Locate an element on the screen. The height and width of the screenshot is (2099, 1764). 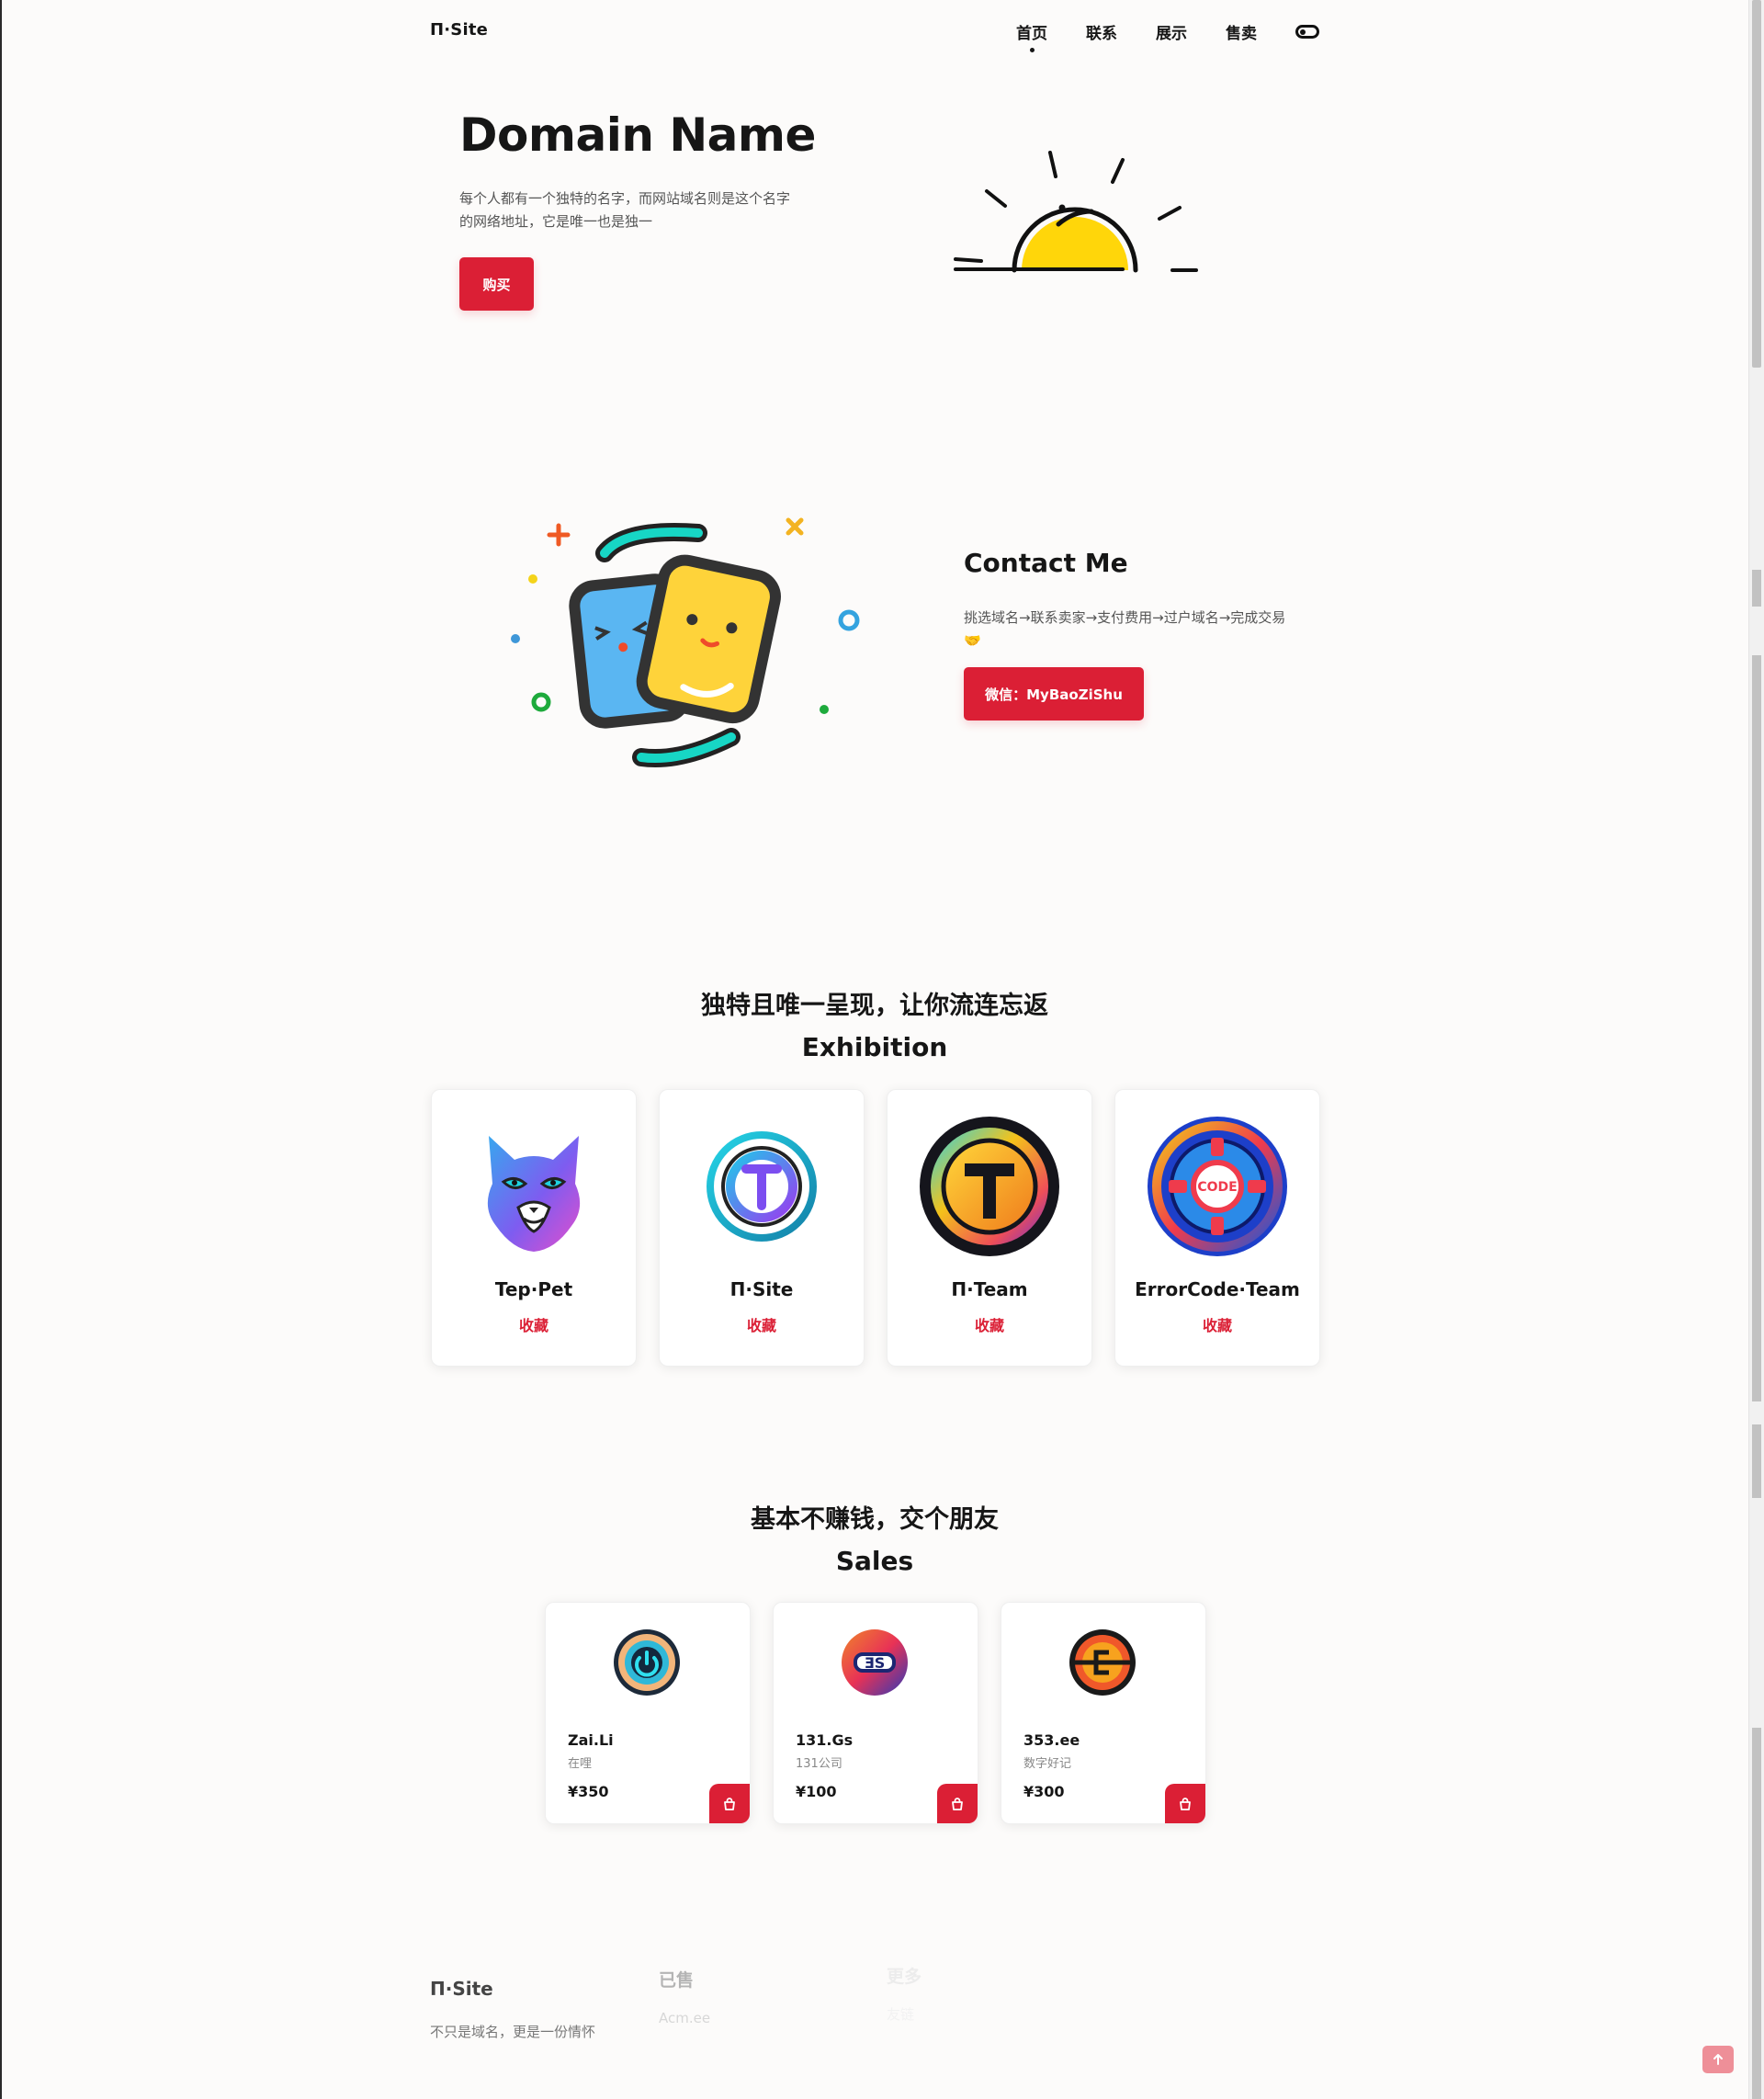
scrollbar-thumb is located at coordinates (1757, 184).